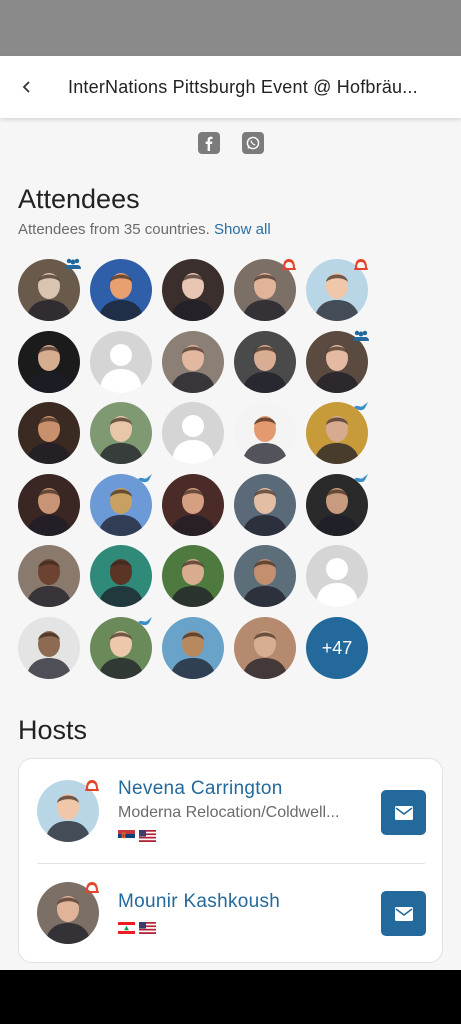 This screenshot has height=1024, width=461. Describe the element at coordinates (200, 789) in the screenshot. I see `host-name: Nevena Carrington` at that location.